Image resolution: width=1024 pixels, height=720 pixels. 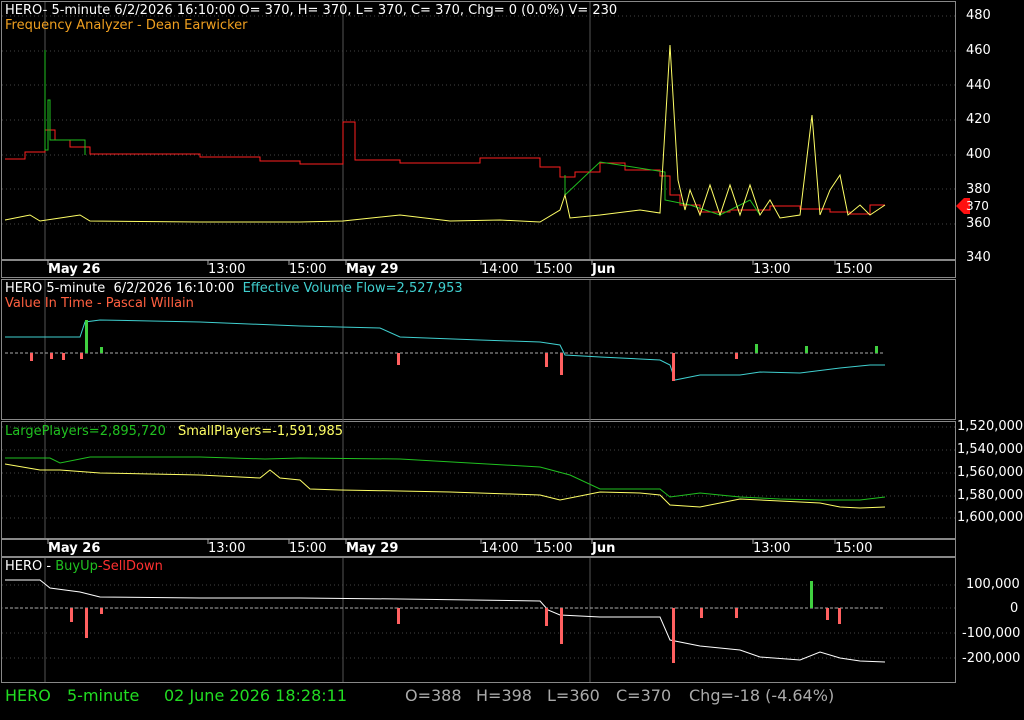 What do you see at coordinates (991, 633) in the screenshot?
I see `y-tick: -100,000` at bounding box center [991, 633].